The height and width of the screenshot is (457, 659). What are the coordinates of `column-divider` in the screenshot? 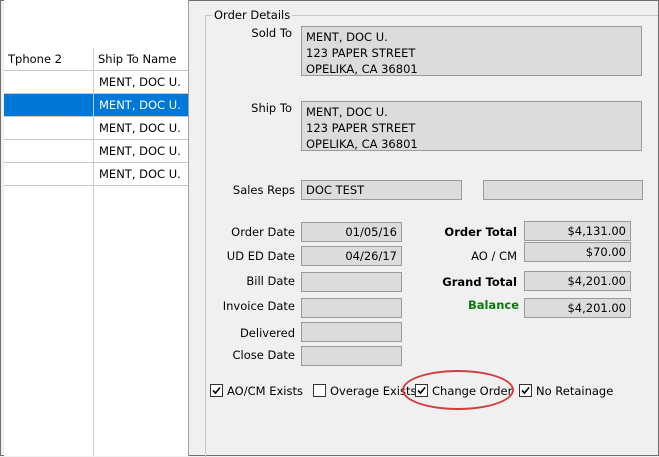 It's located at (93, 252).